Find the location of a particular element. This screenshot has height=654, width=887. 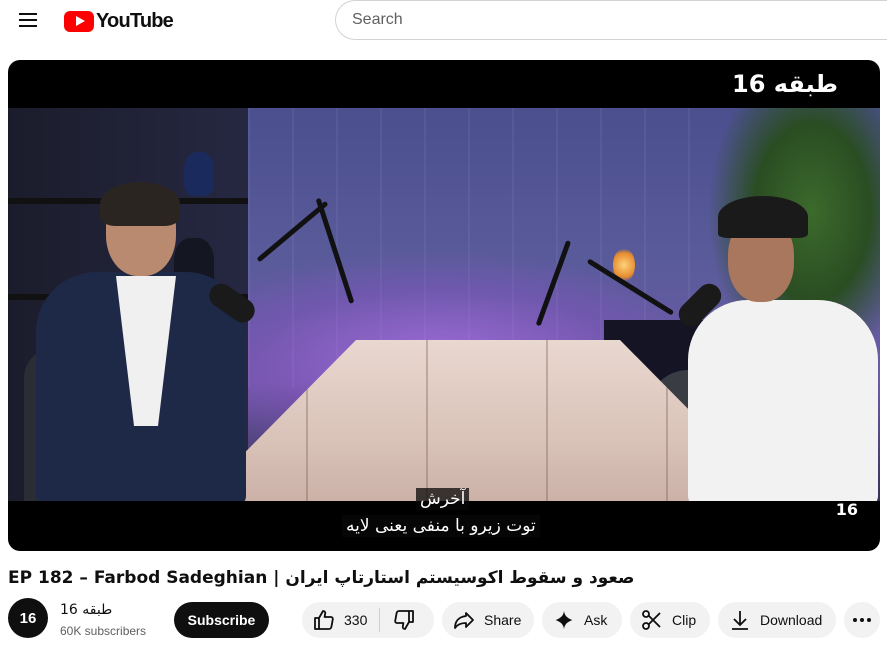

download-button: Download is located at coordinates (777, 620).